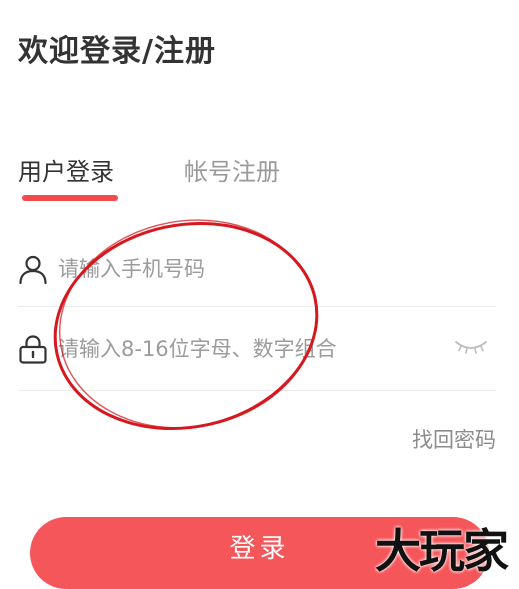 The image size is (519, 589). Describe the element at coordinates (232, 172) in the screenshot. I see `tab-account-register: 帐号注册` at that location.